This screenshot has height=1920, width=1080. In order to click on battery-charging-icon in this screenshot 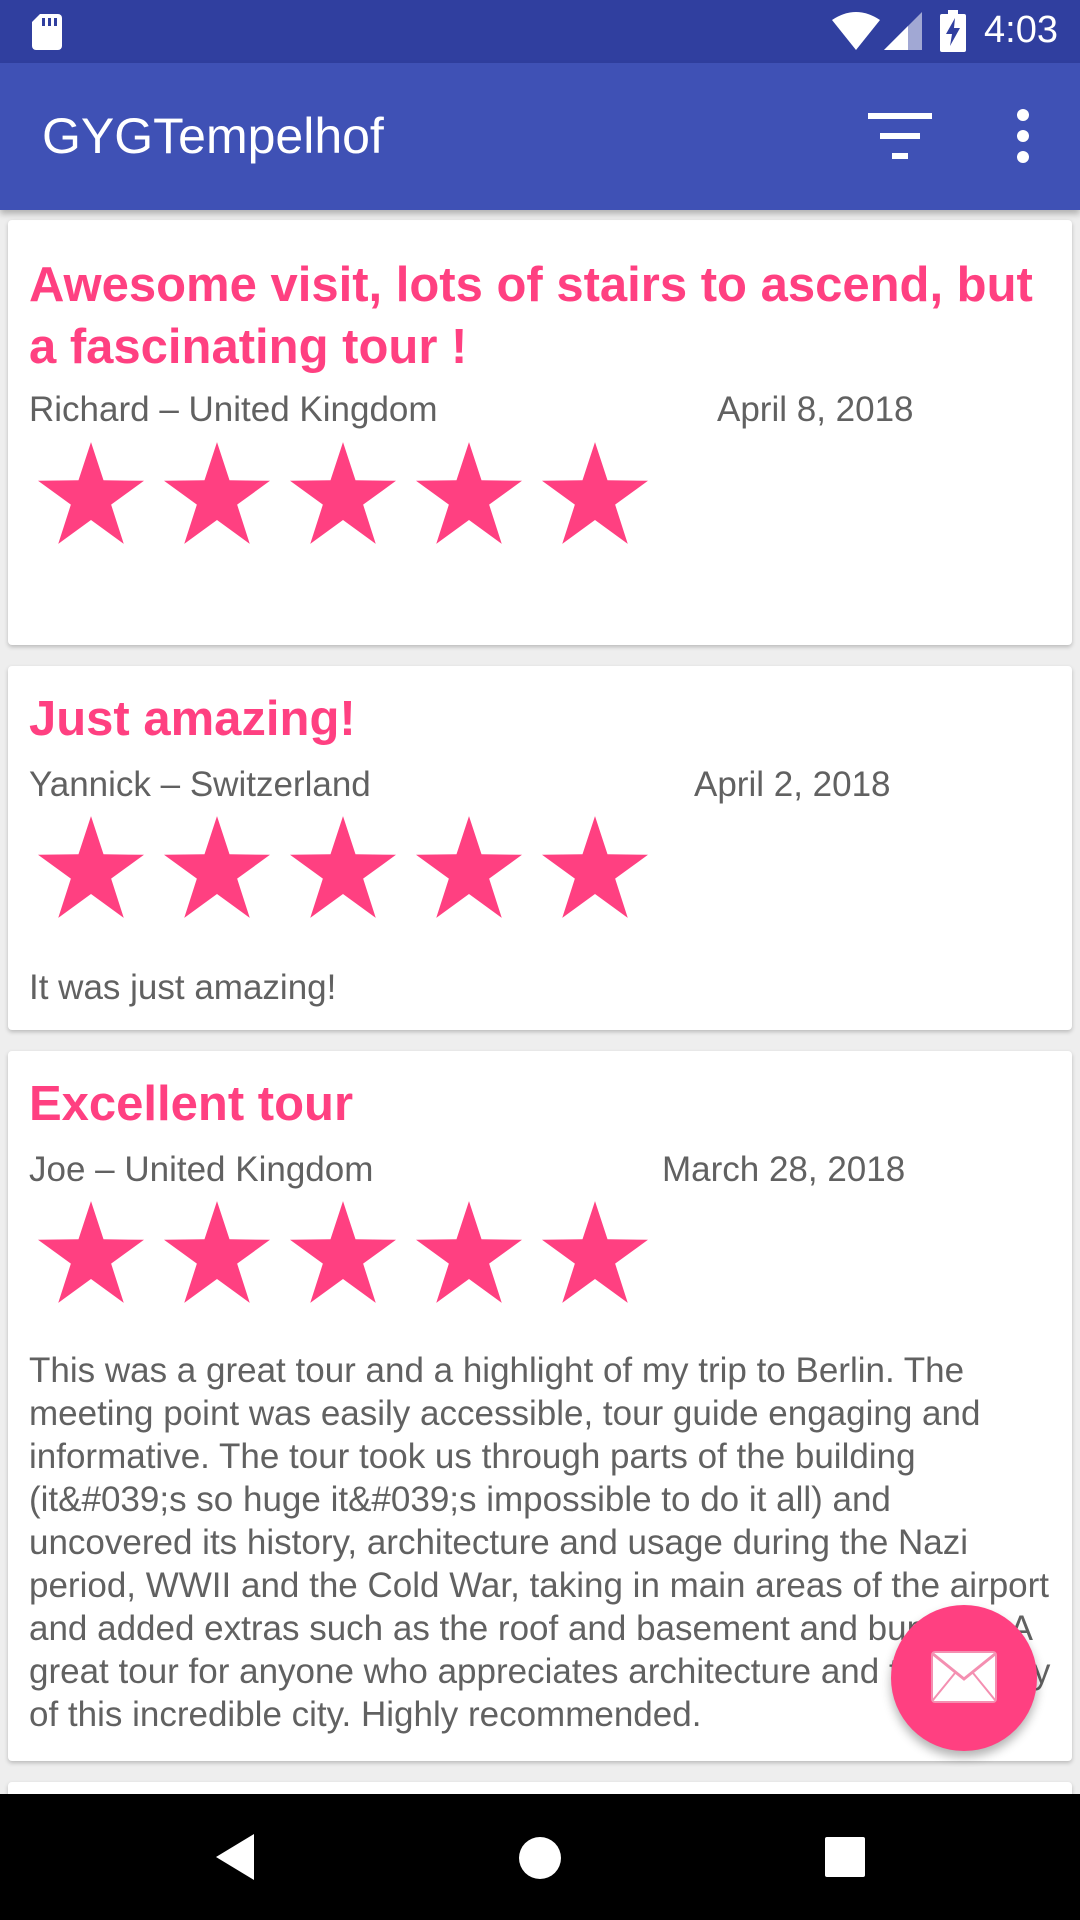, I will do `click(953, 31)`.